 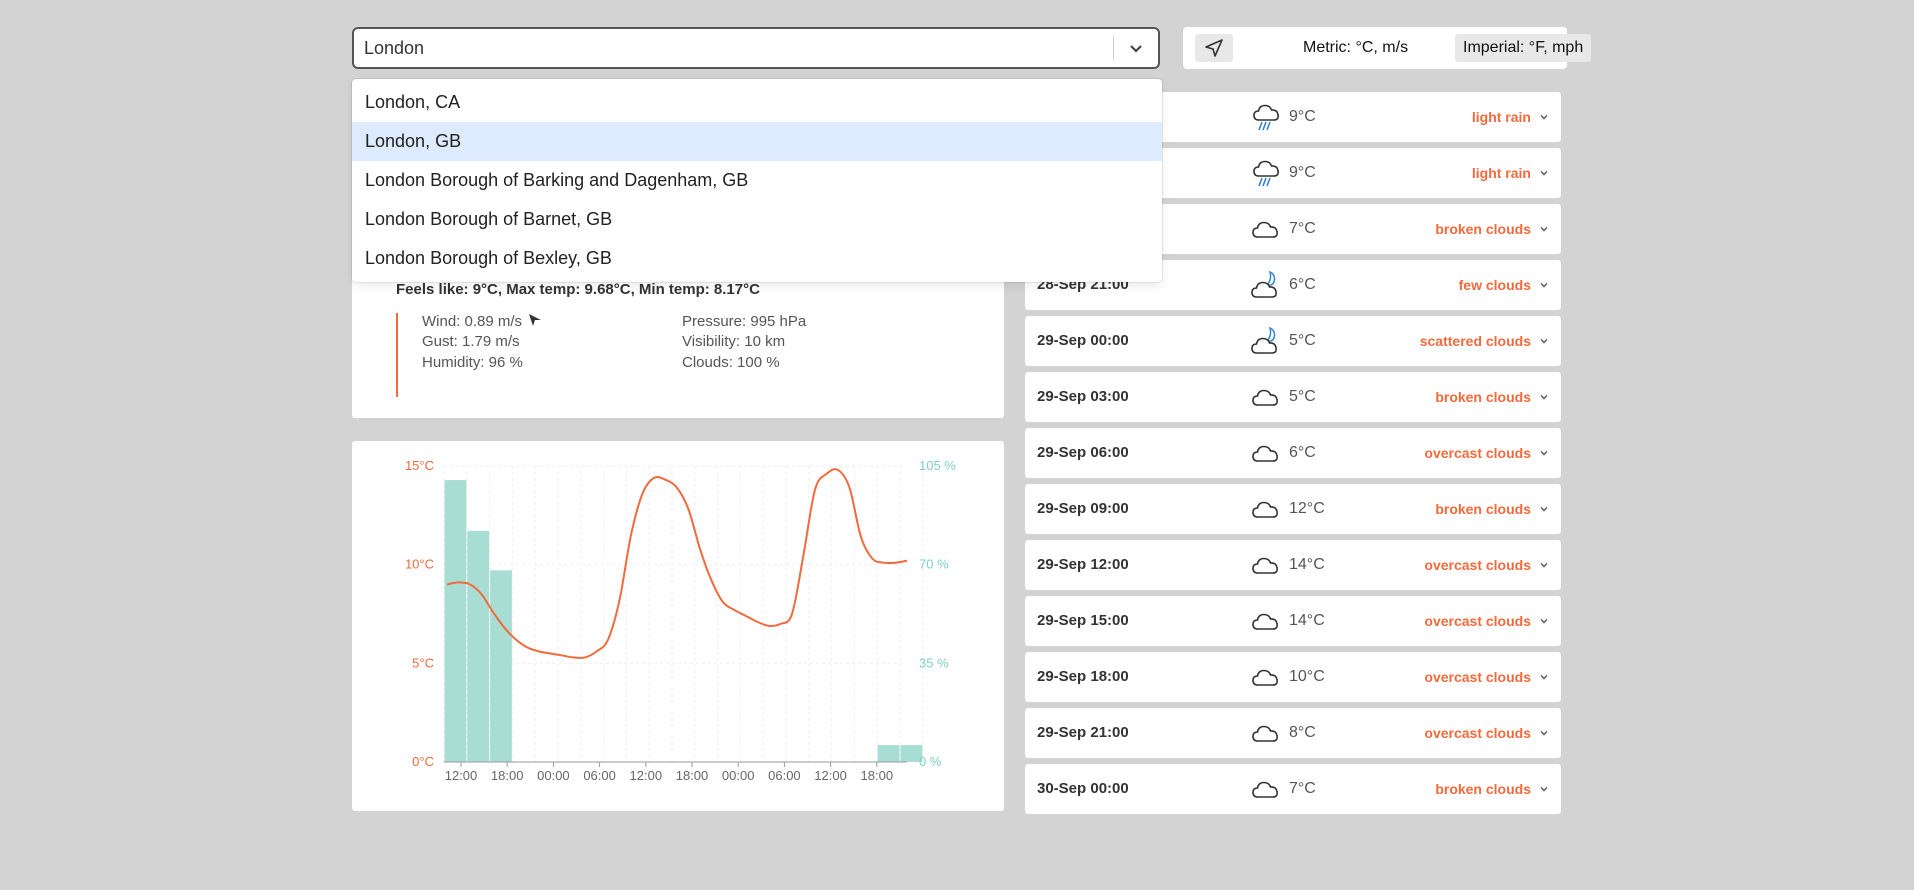 What do you see at coordinates (757, 219) in the screenshot?
I see `city-option: London Borough of Barnet, GB` at bounding box center [757, 219].